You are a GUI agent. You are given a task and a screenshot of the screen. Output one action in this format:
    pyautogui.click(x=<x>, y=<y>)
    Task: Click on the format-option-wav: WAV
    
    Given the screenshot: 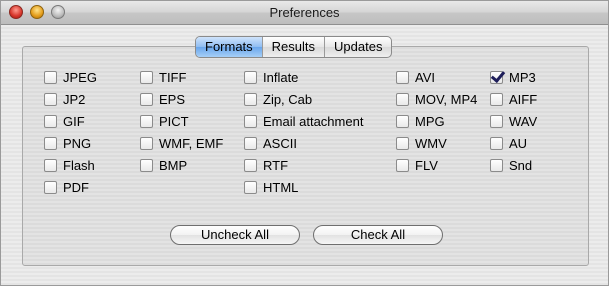 What is the action you would take?
    pyautogui.click(x=513, y=121)
    